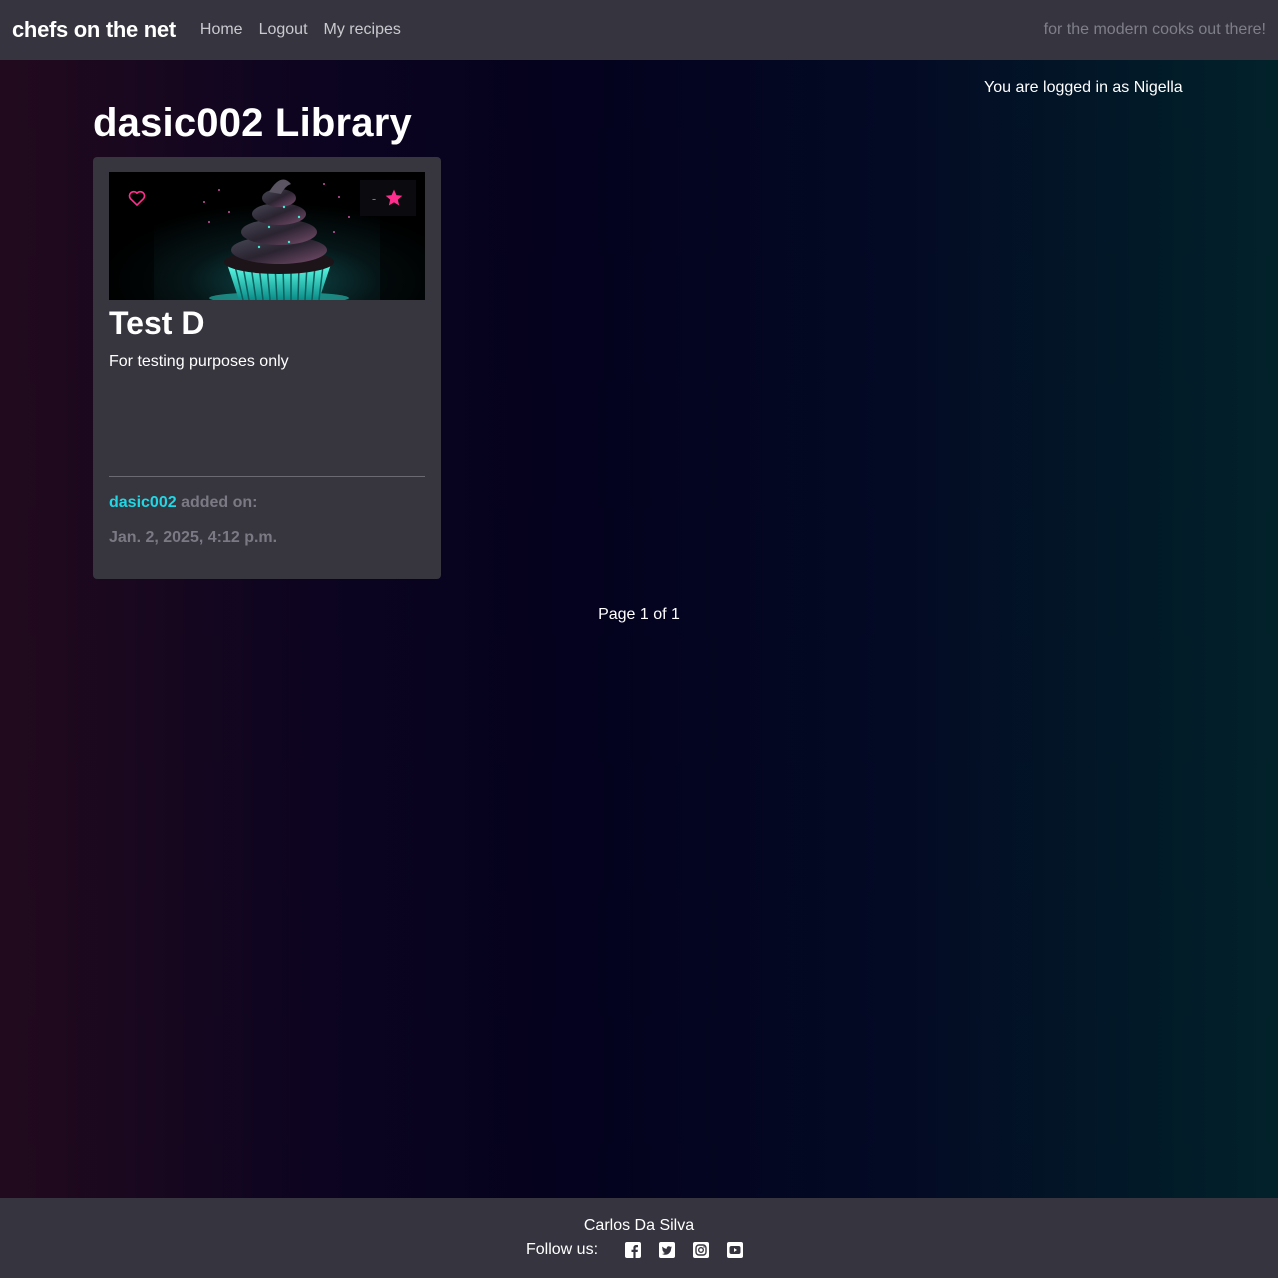 The height and width of the screenshot is (1278, 1278). I want to click on recipe-description: For testing purposes only, so click(199, 361).